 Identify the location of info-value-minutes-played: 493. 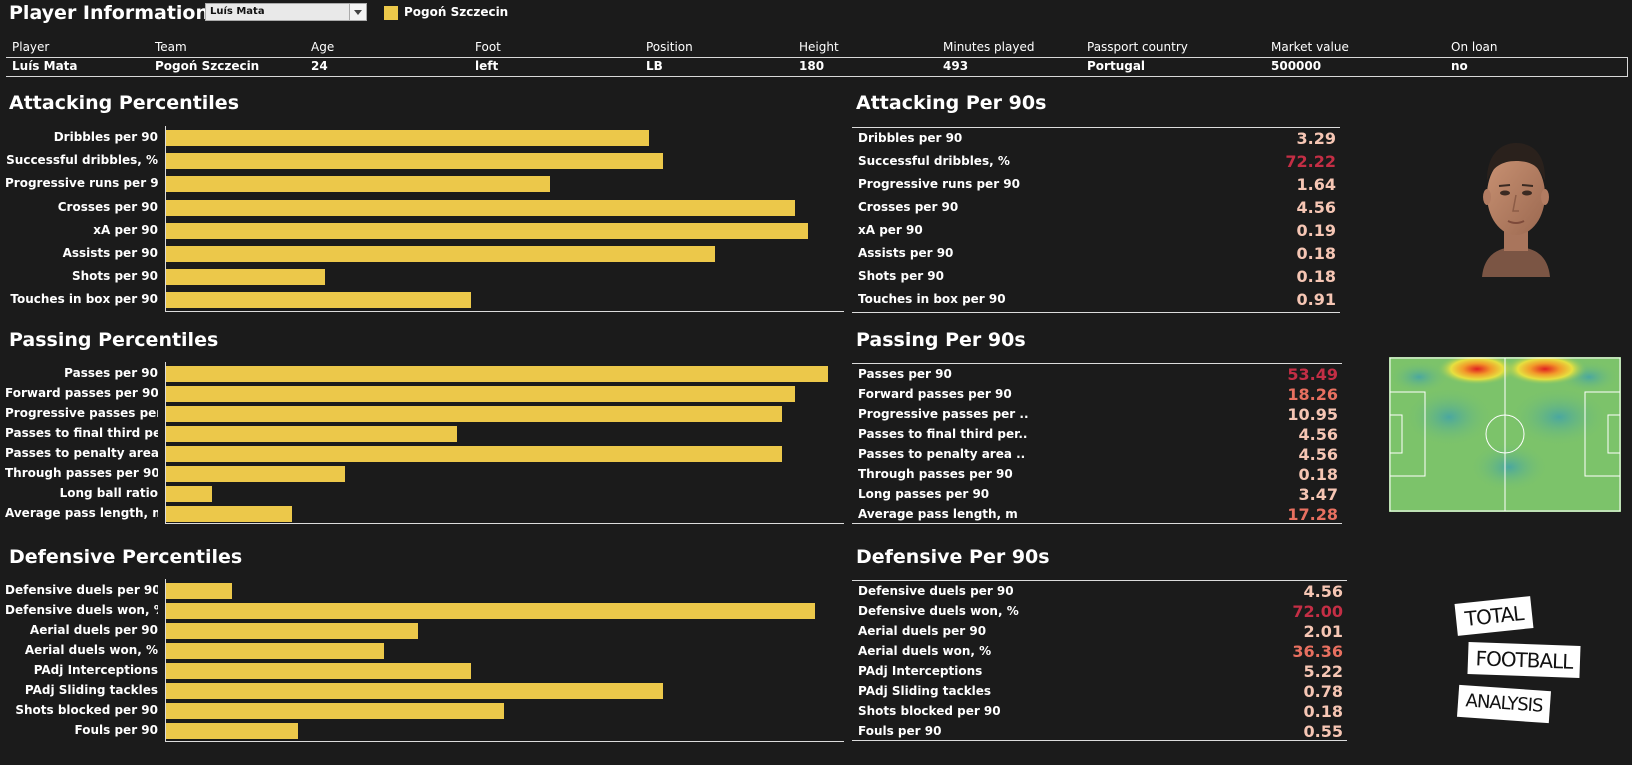
(956, 66).